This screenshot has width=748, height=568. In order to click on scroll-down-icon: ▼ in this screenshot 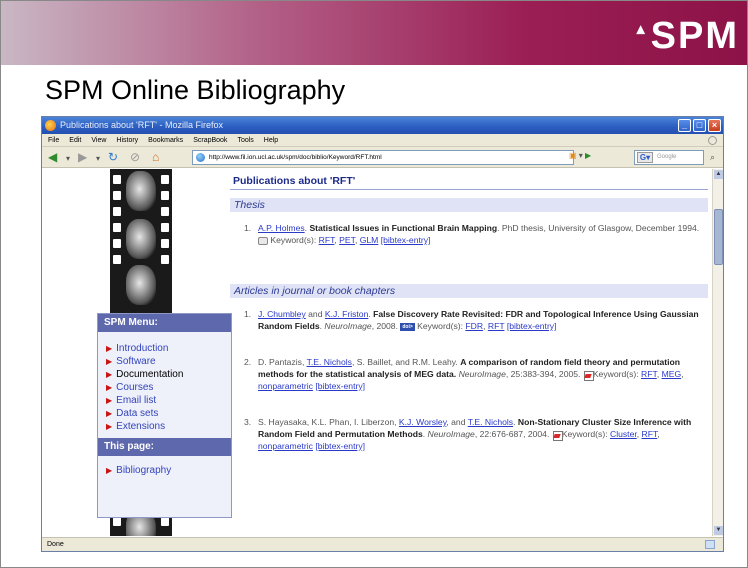, I will do `click(718, 530)`.